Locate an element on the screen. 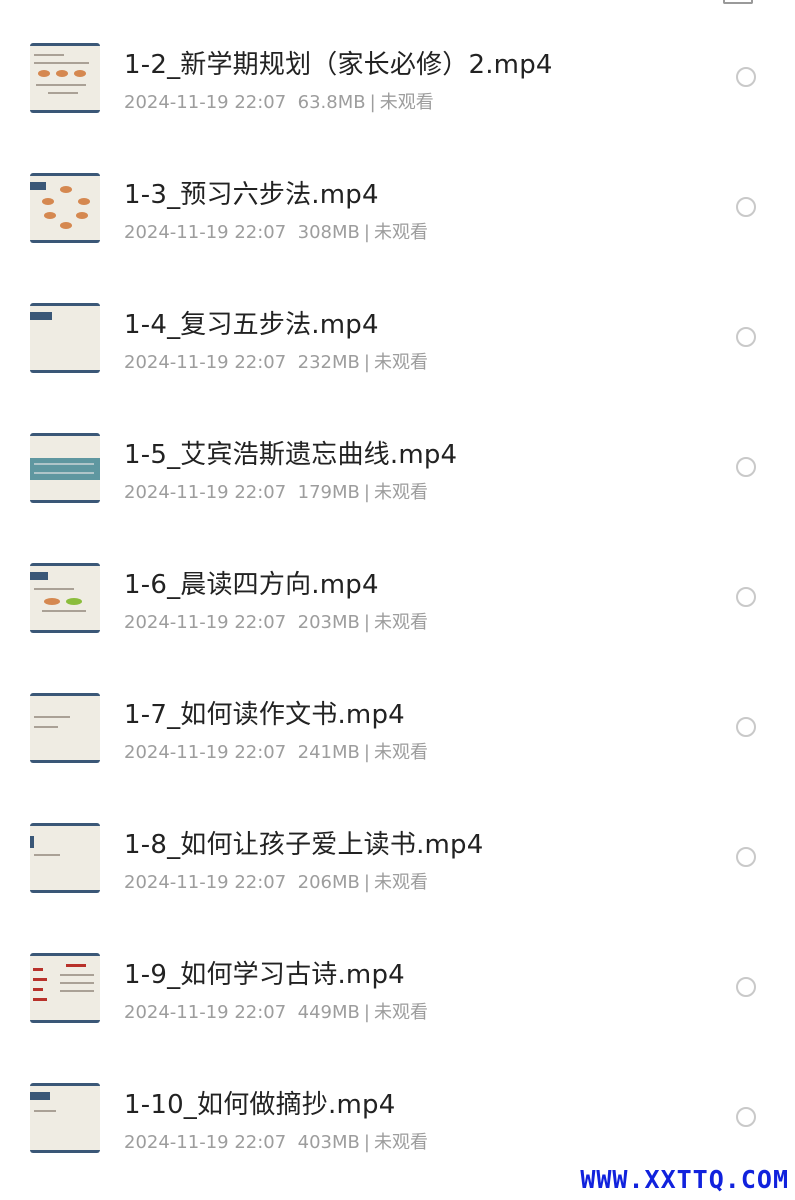  file-meta: 2024-11-19 22:07 308MB | 未观看 is located at coordinates (276, 231).